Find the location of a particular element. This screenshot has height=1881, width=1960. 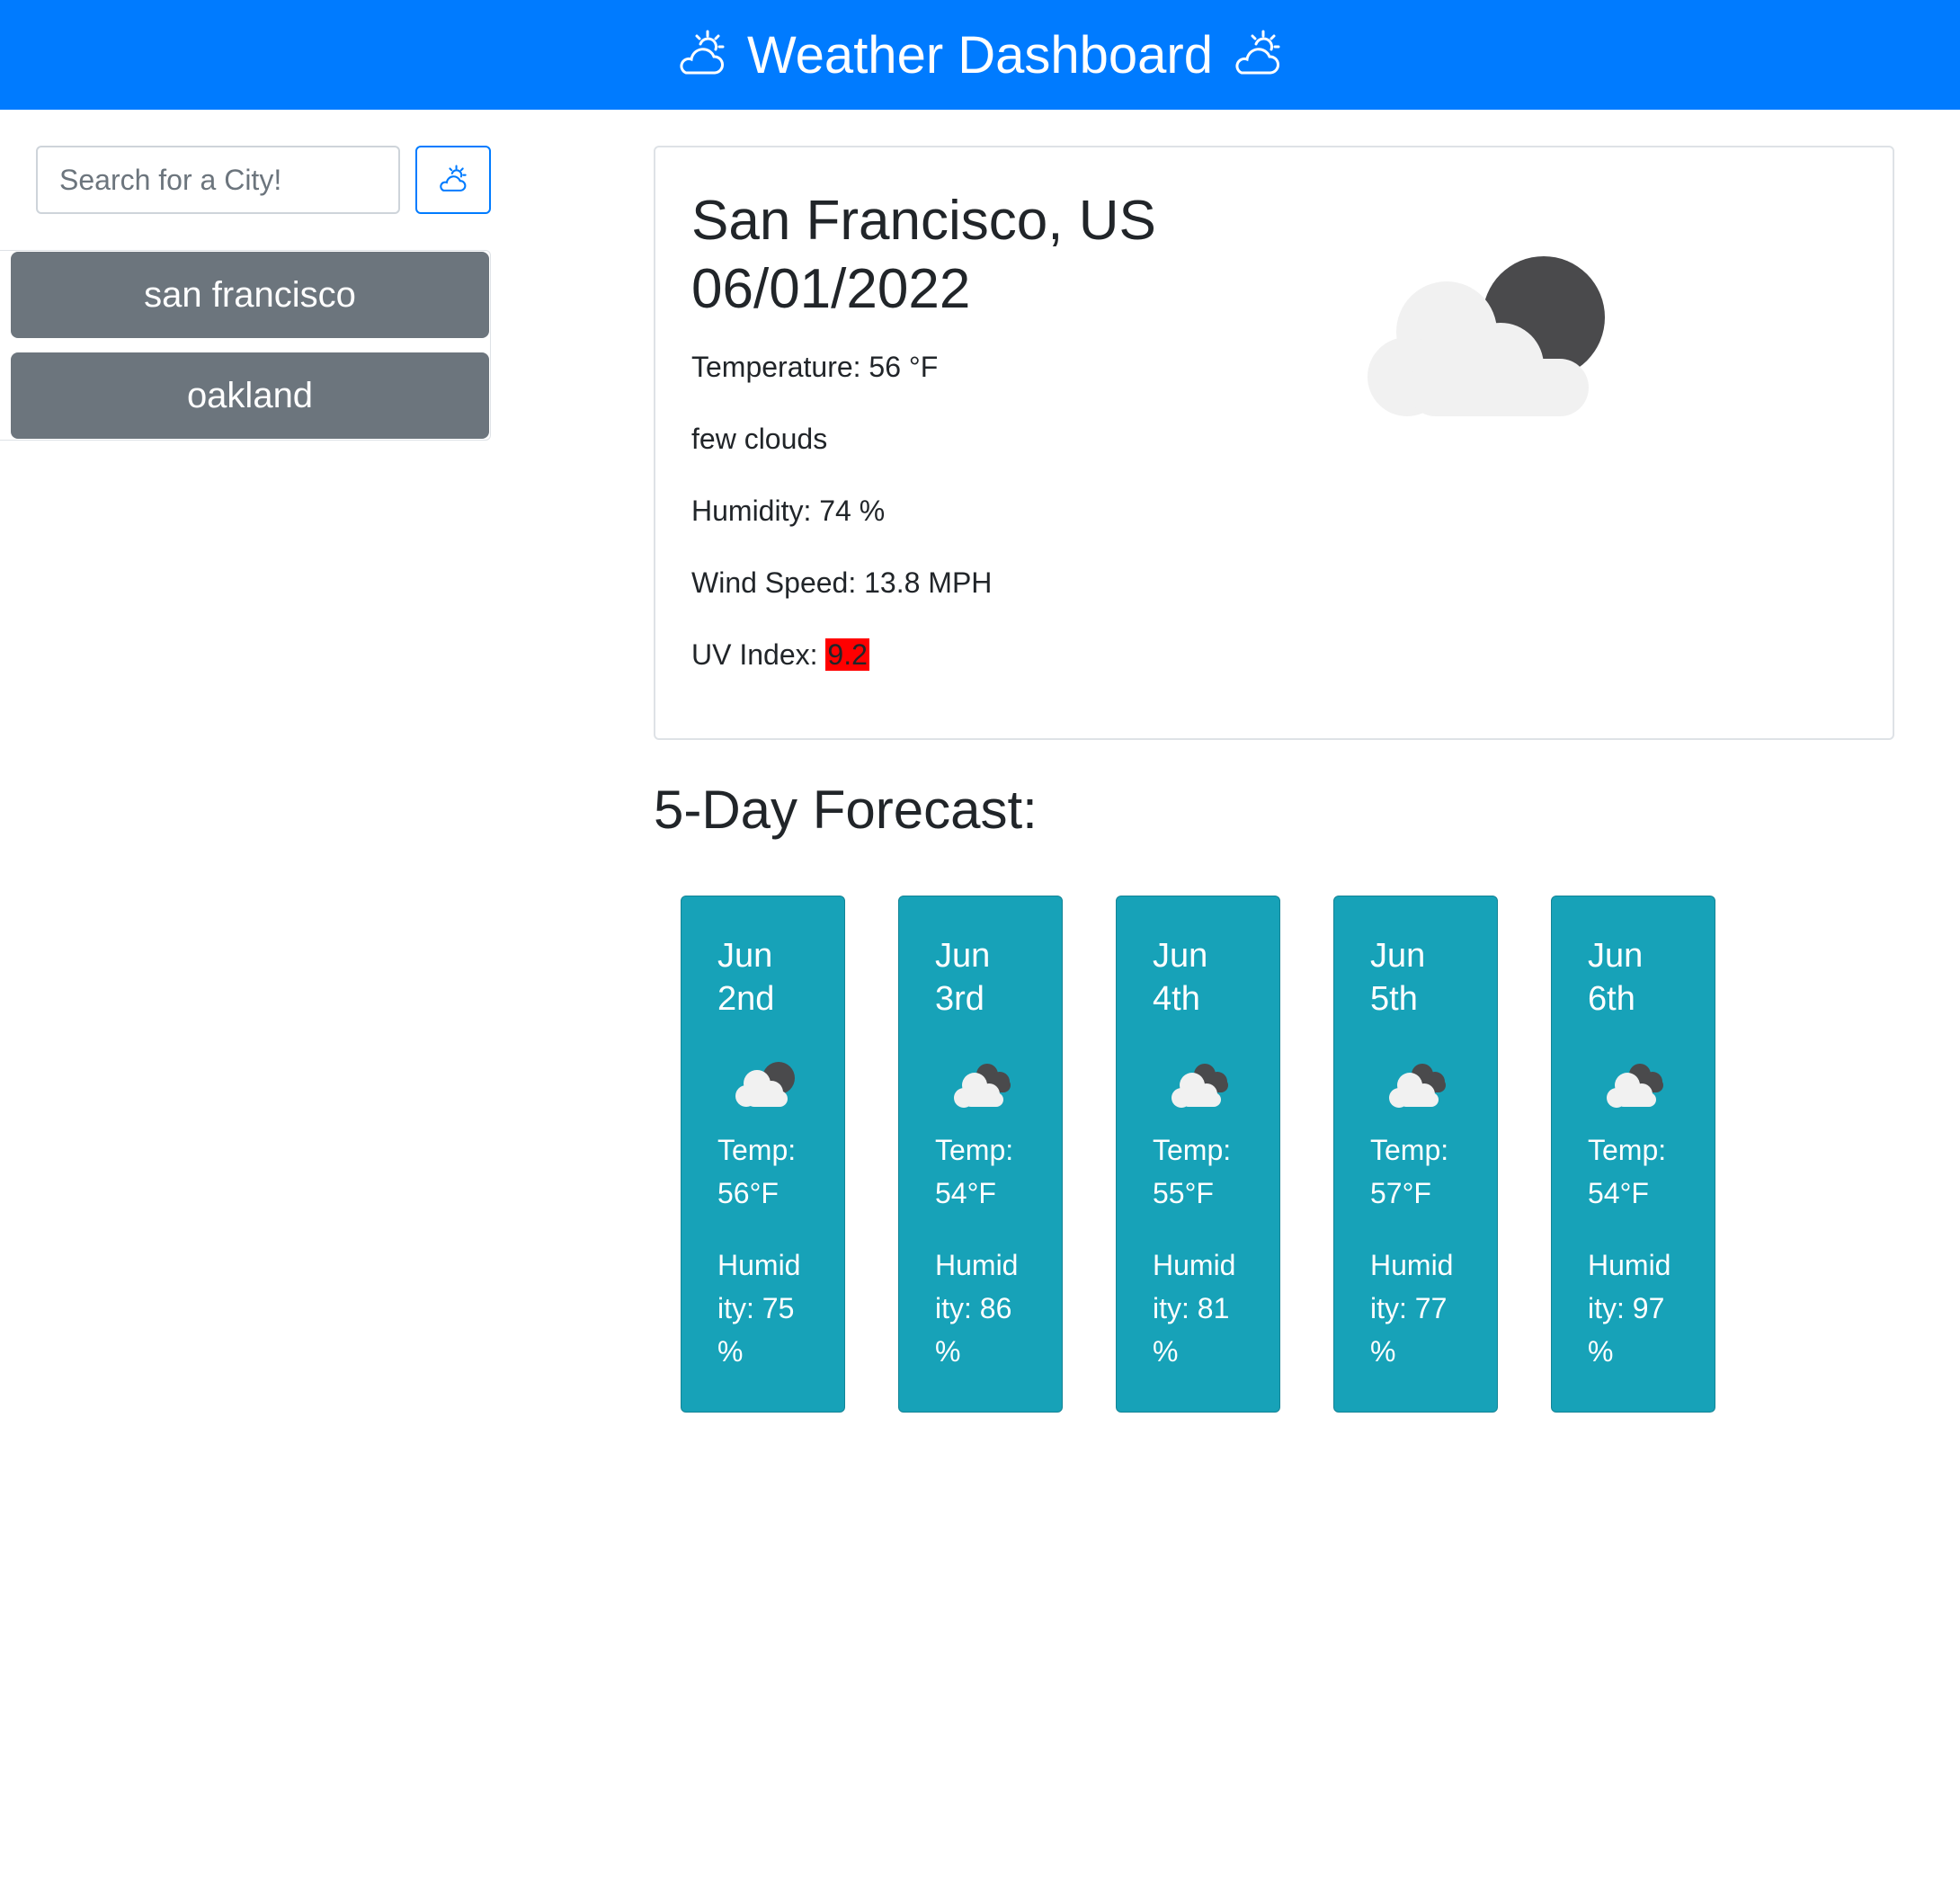

current-description: few clouds is located at coordinates (759, 439).